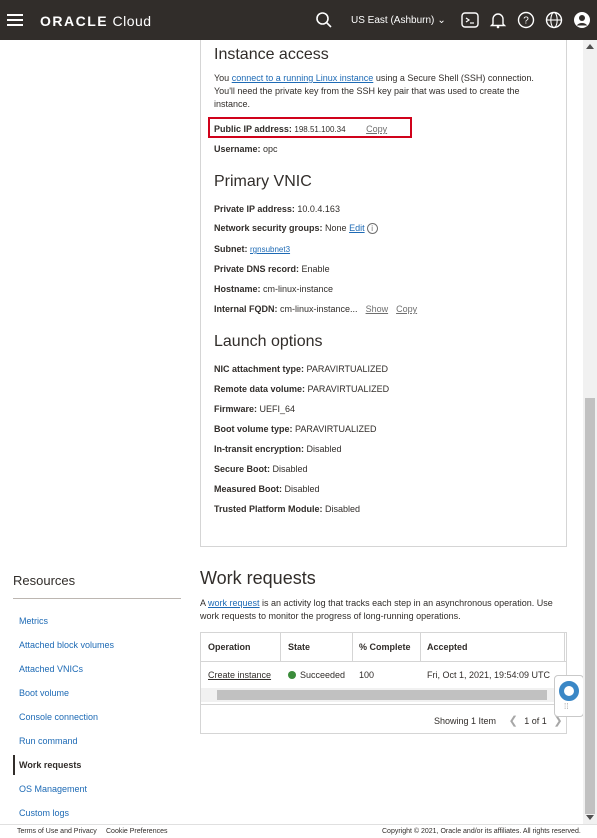 This screenshot has height=838, width=597. What do you see at coordinates (383, 661) in the screenshot?
I see `header-divider` at bounding box center [383, 661].